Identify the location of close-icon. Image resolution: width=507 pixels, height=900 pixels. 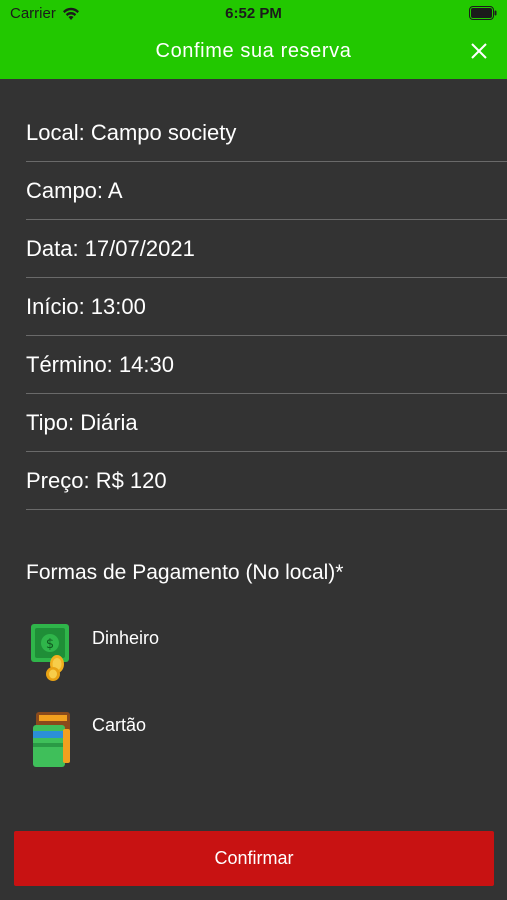
(479, 51).